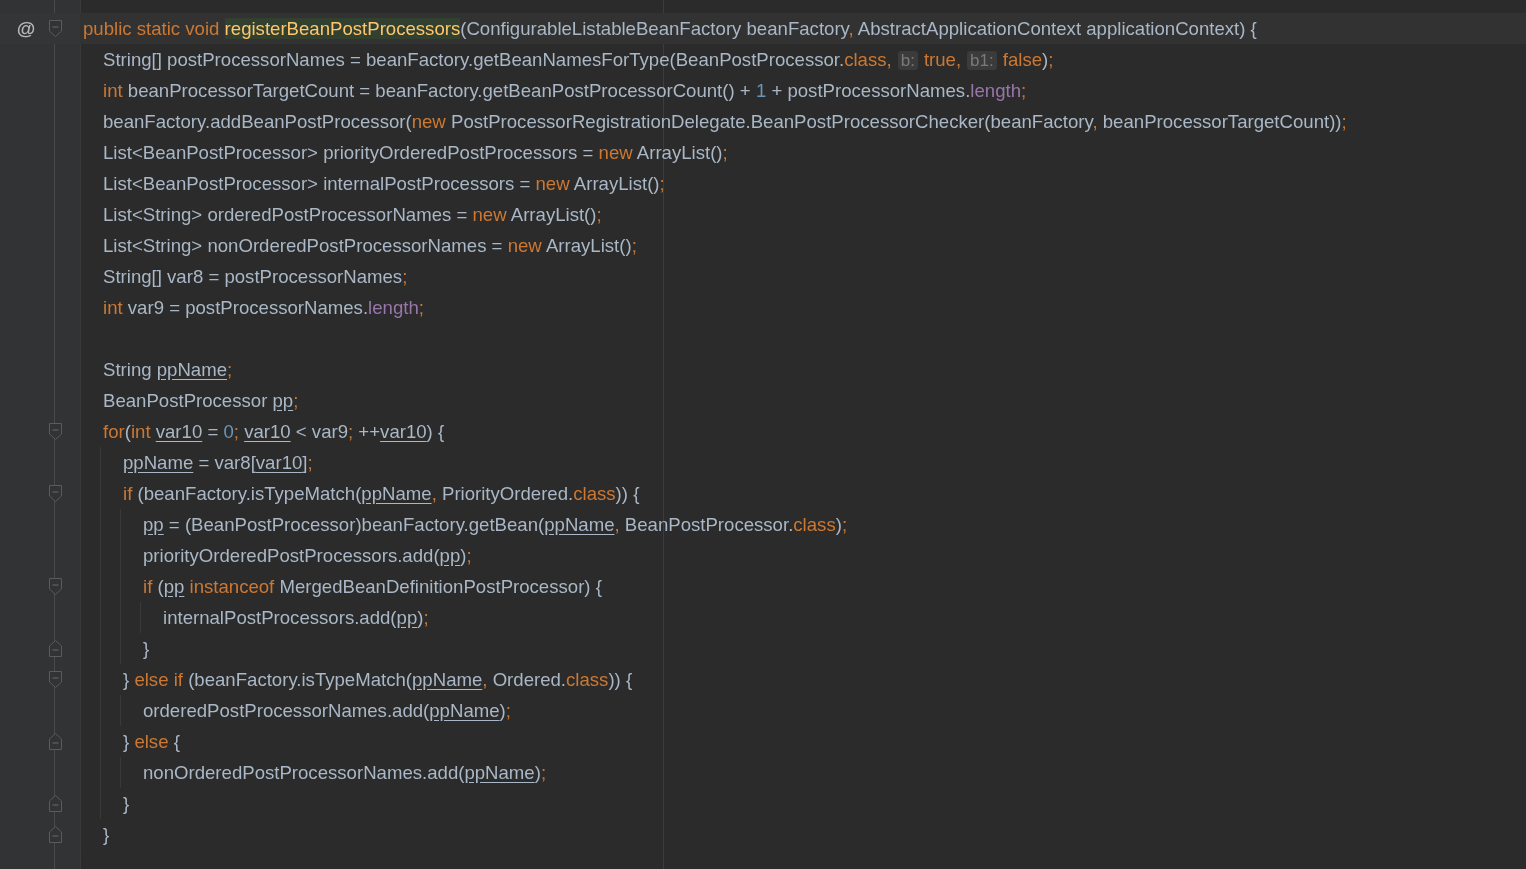 Image resolution: width=1526 pixels, height=869 pixels. Describe the element at coordinates (352, 215) in the screenshot. I see `code-line: List<String> orderedPostProcessorNames = new ArrayList();` at that location.